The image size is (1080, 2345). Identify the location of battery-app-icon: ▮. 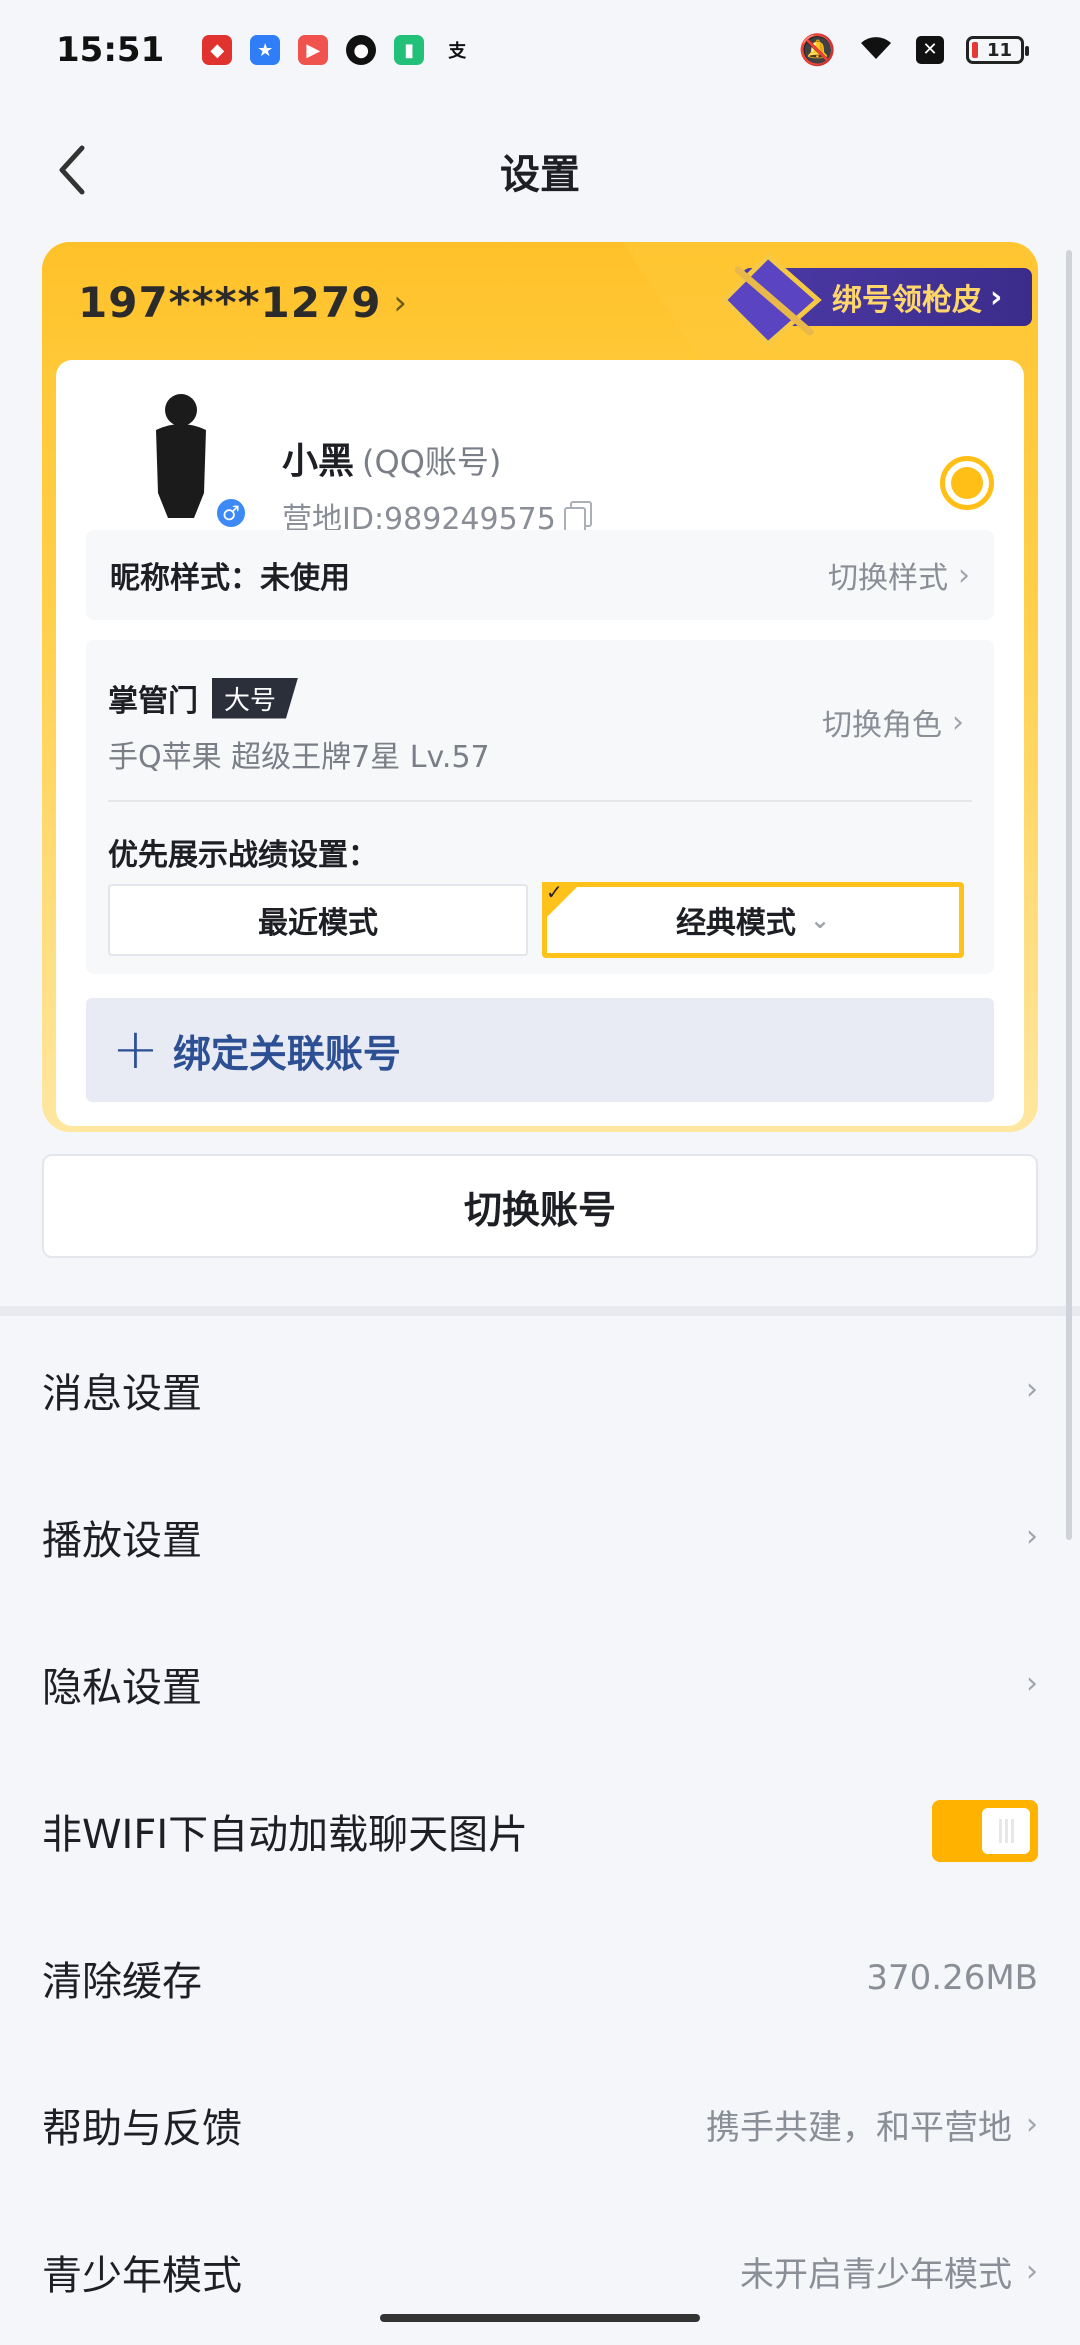
(409, 50).